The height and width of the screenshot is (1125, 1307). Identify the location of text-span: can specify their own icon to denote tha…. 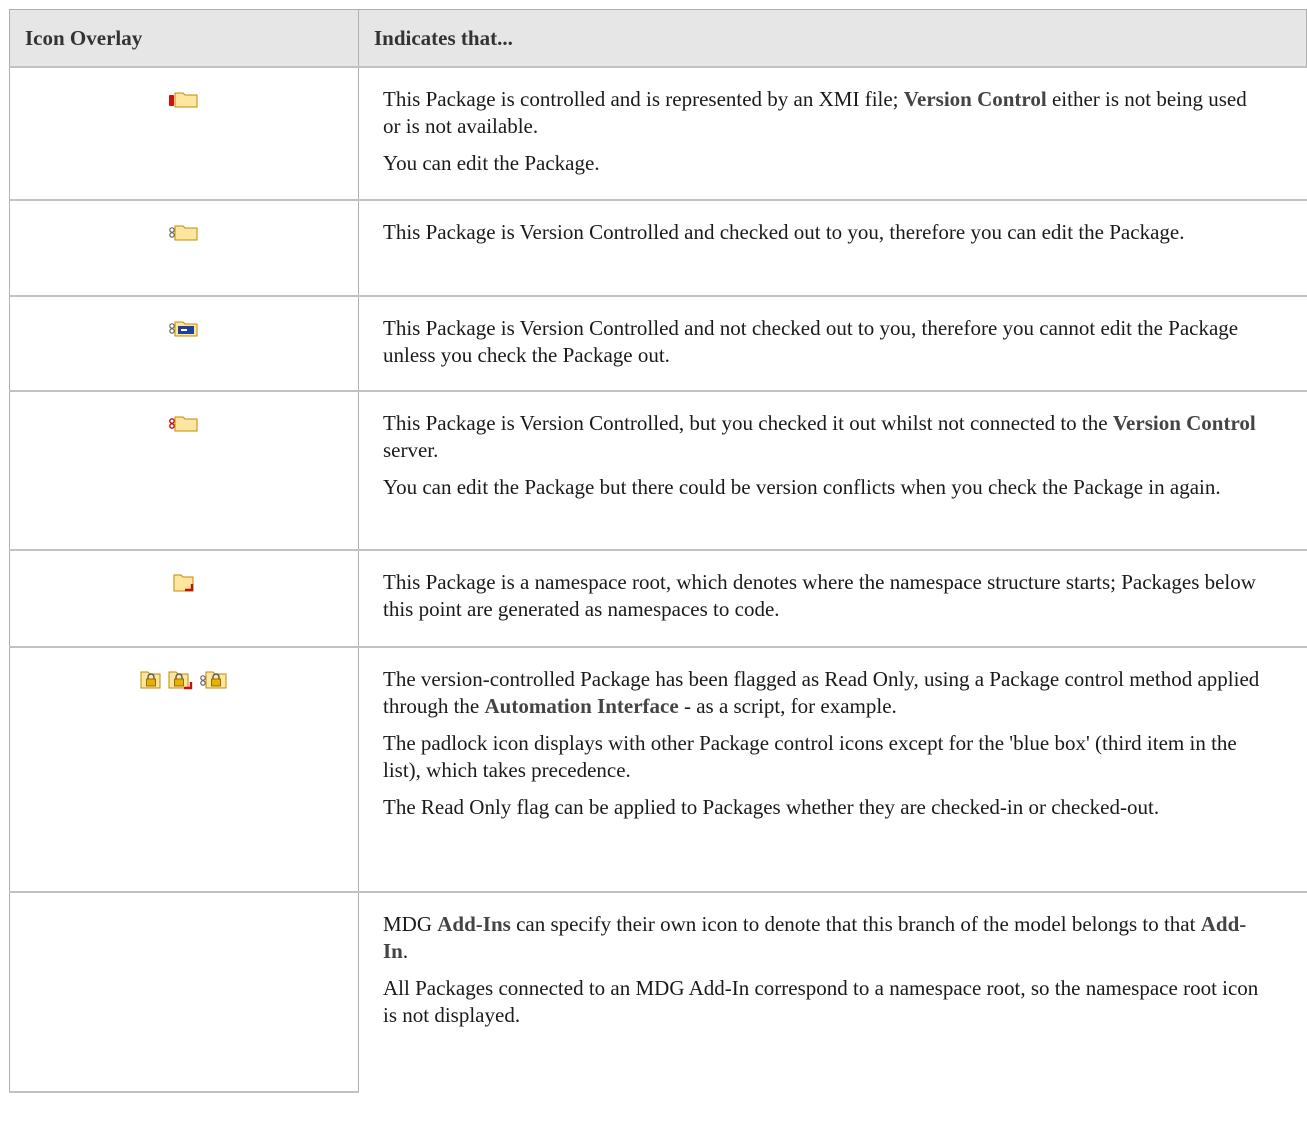
(855, 924).